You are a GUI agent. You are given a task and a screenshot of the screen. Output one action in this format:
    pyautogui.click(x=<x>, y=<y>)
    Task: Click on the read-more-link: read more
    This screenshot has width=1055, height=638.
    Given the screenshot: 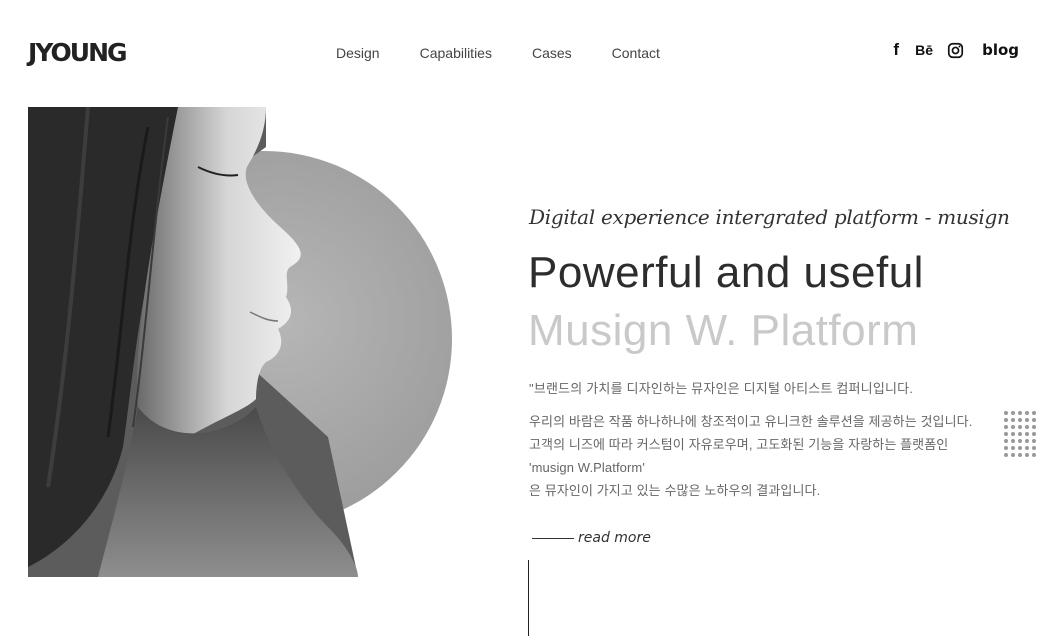 What is the action you would take?
    pyautogui.click(x=591, y=538)
    